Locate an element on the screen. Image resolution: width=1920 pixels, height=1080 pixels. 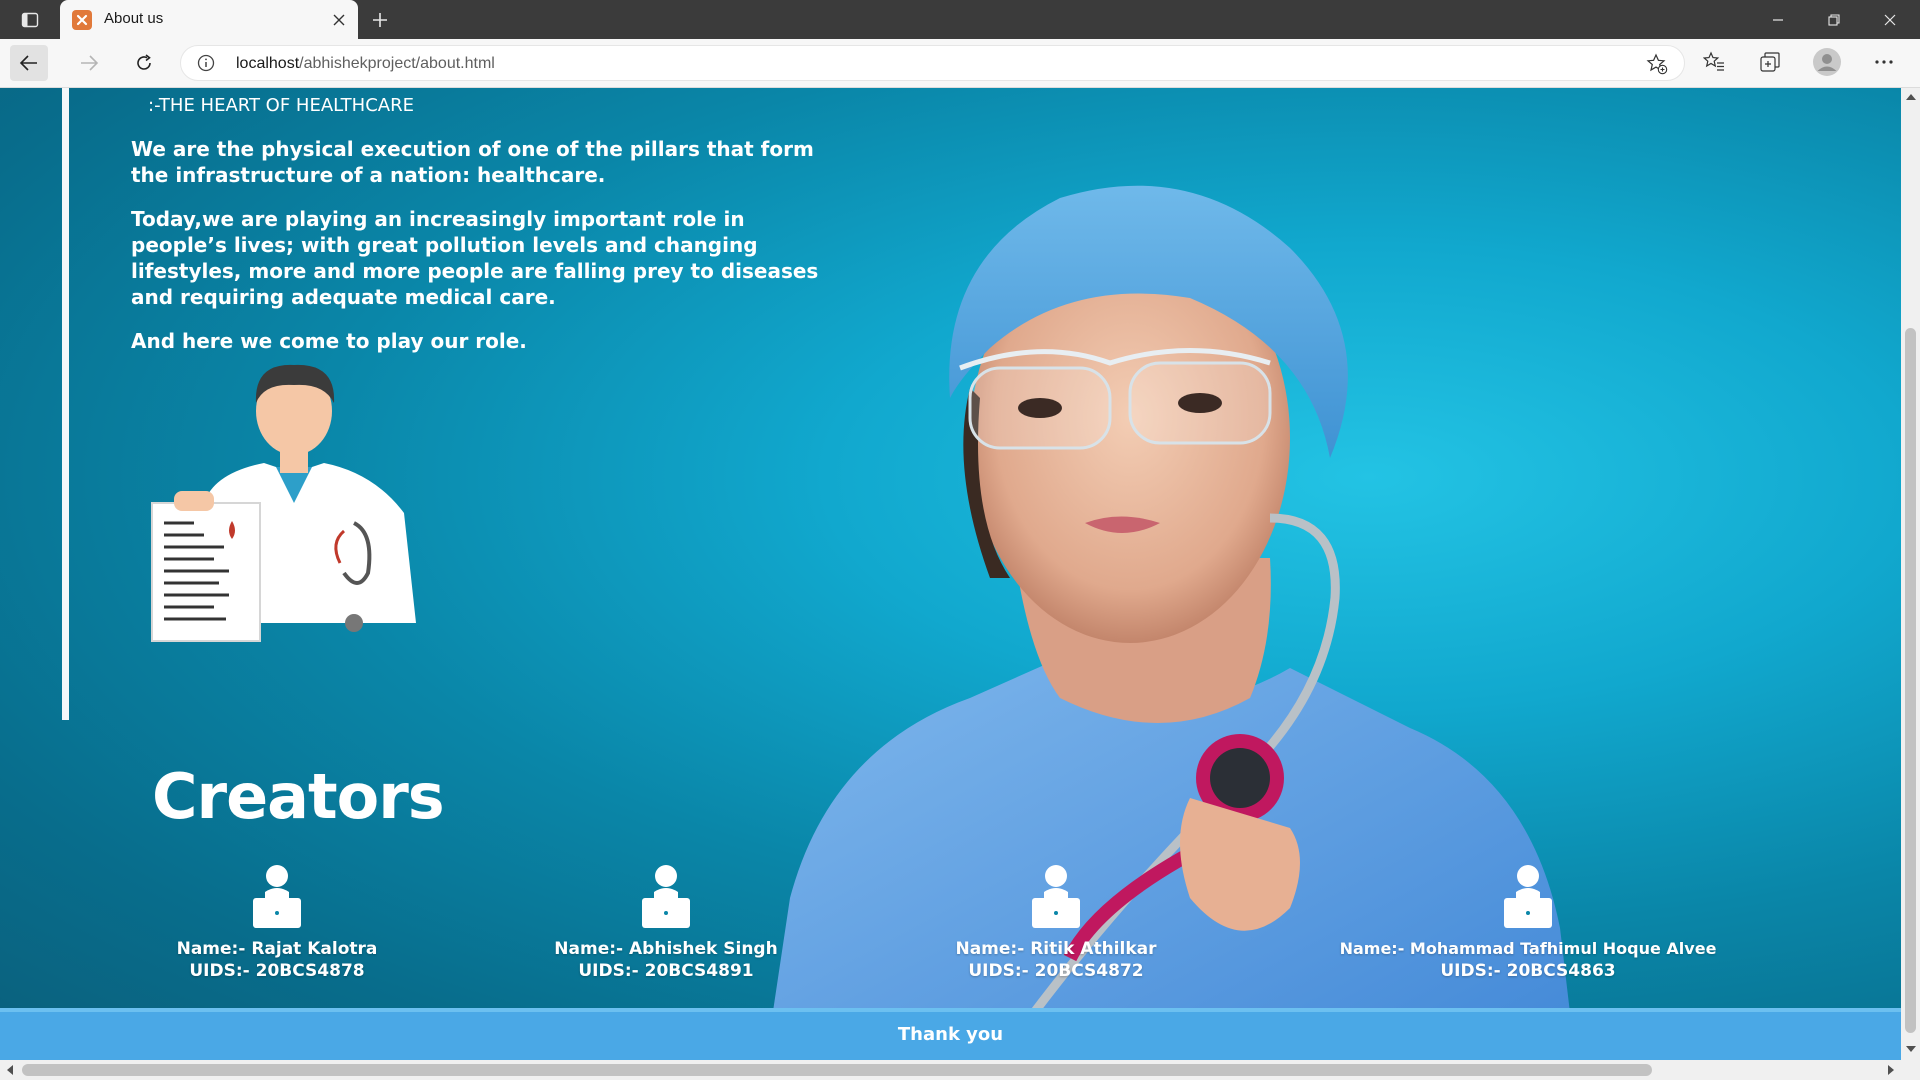
scroll-left-icon is located at coordinates (10, 1070).